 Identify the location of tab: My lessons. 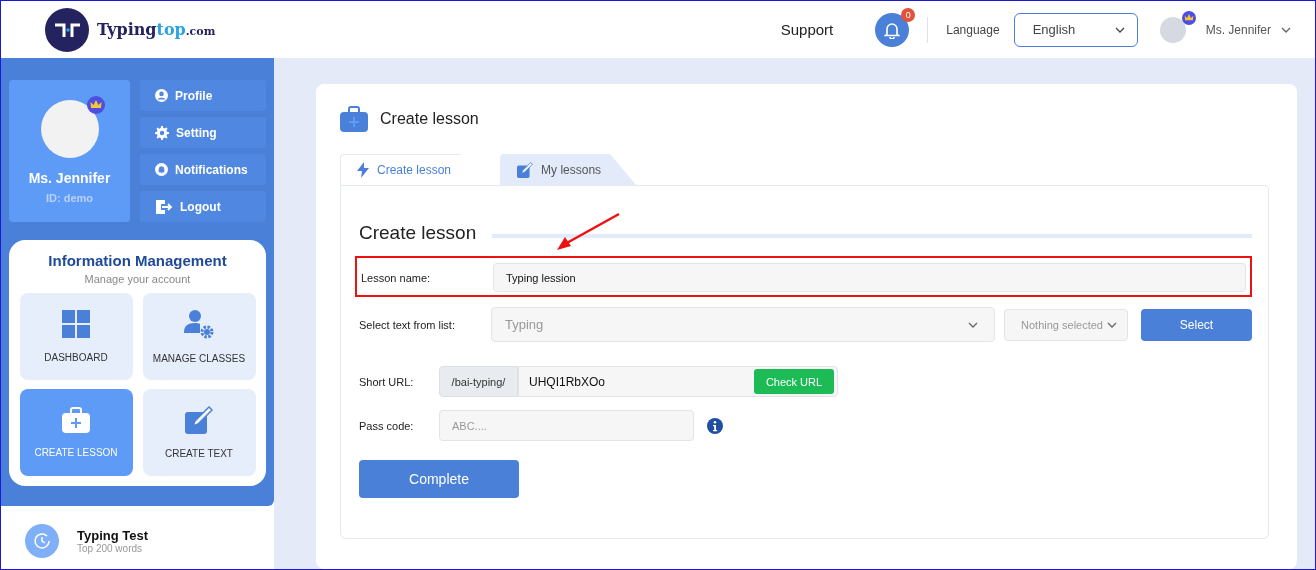
(568, 169).